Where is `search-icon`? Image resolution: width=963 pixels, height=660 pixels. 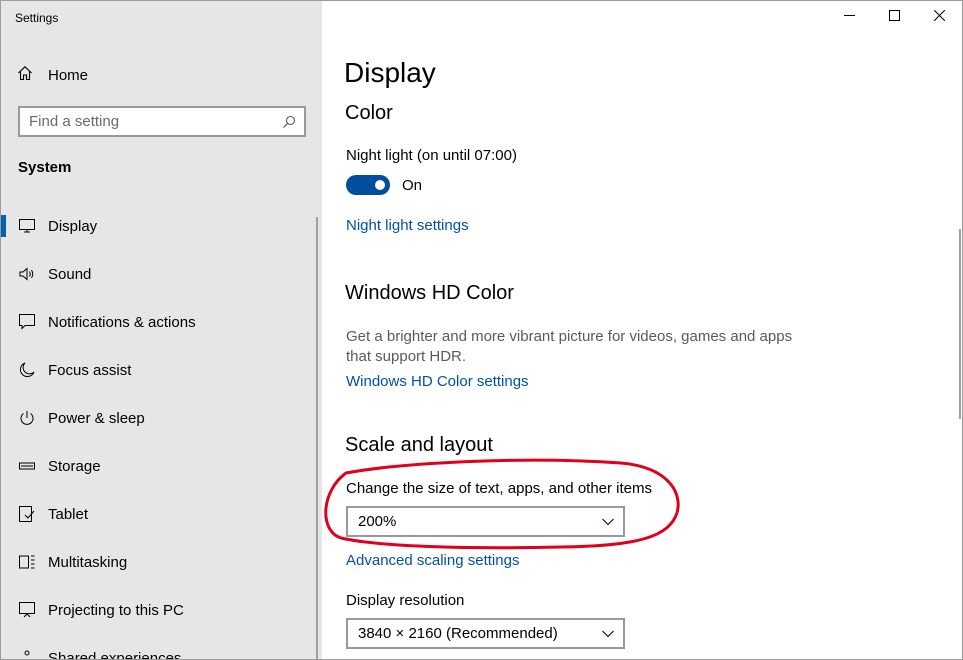 search-icon is located at coordinates (289, 121).